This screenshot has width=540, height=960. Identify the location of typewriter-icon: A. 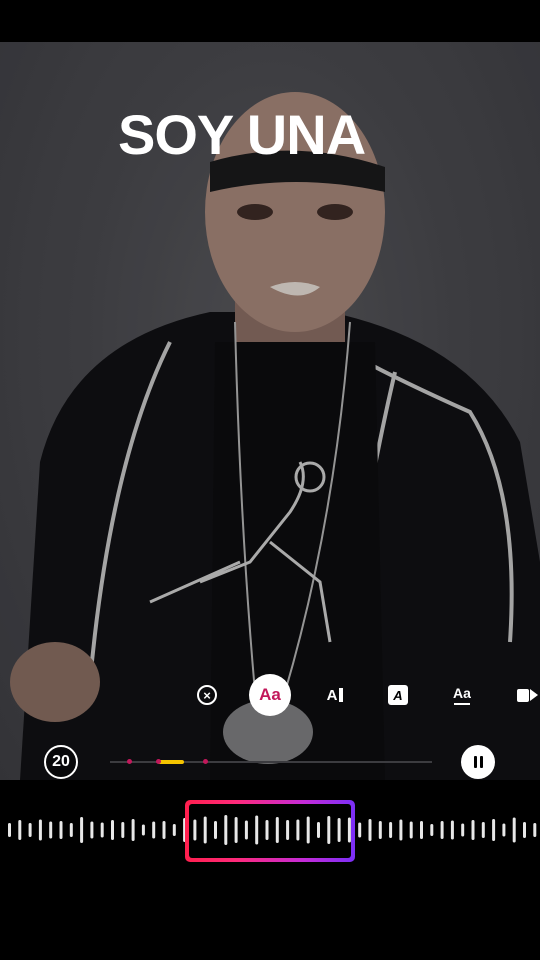
(332, 695).